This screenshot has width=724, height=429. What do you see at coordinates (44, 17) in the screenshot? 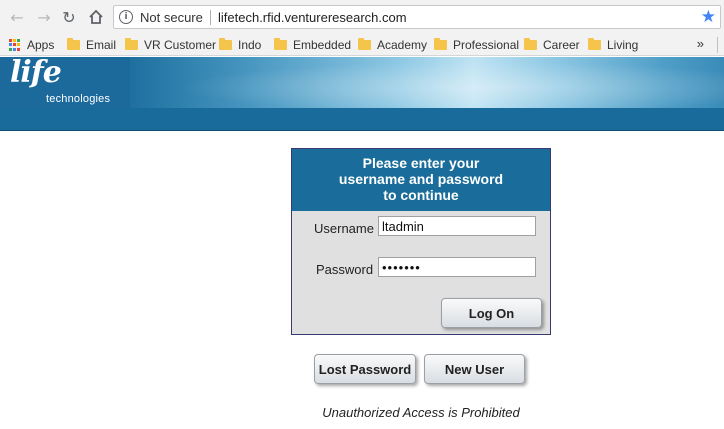
I see `forward-arrow-icon: →` at bounding box center [44, 17].